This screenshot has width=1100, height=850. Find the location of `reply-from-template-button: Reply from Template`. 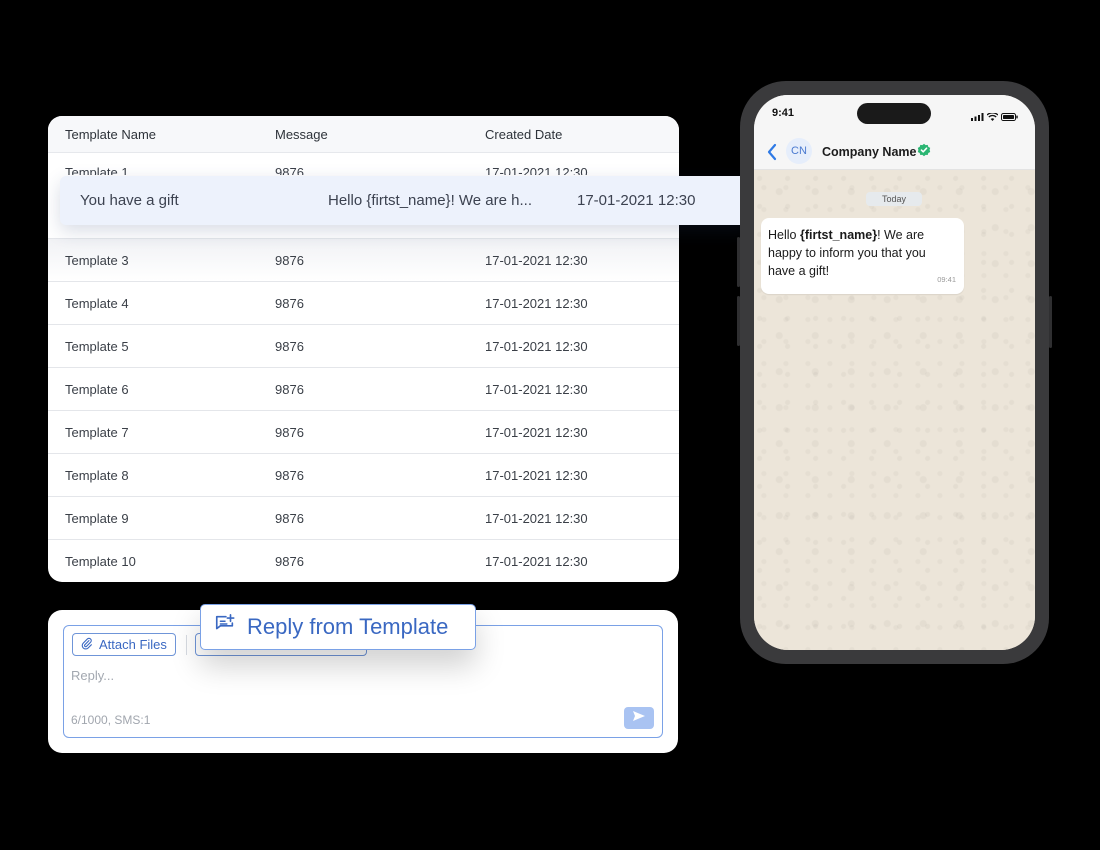

reply-from-template-button: Reply from Template is located at coordinates (338, 627).